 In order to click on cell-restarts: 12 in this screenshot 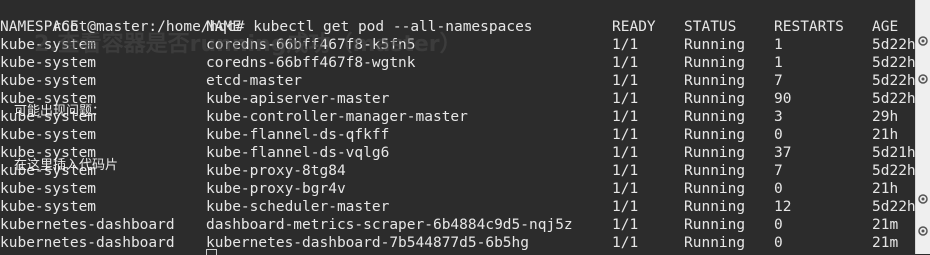, I will do `click(783, 207)`.